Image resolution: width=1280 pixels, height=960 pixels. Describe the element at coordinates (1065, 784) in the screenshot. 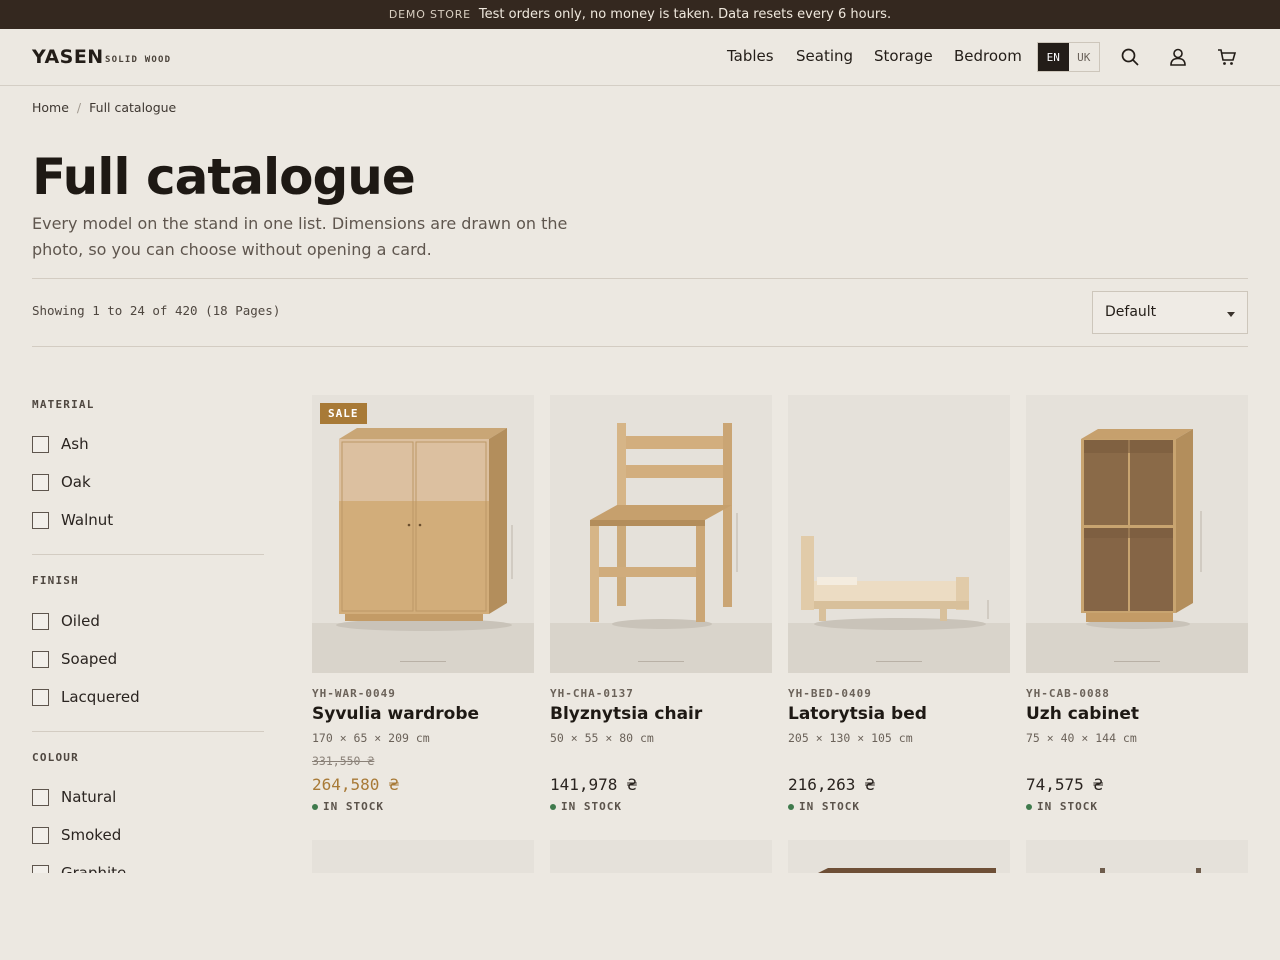

I see `product-price: 74,575 ₴` at that location.